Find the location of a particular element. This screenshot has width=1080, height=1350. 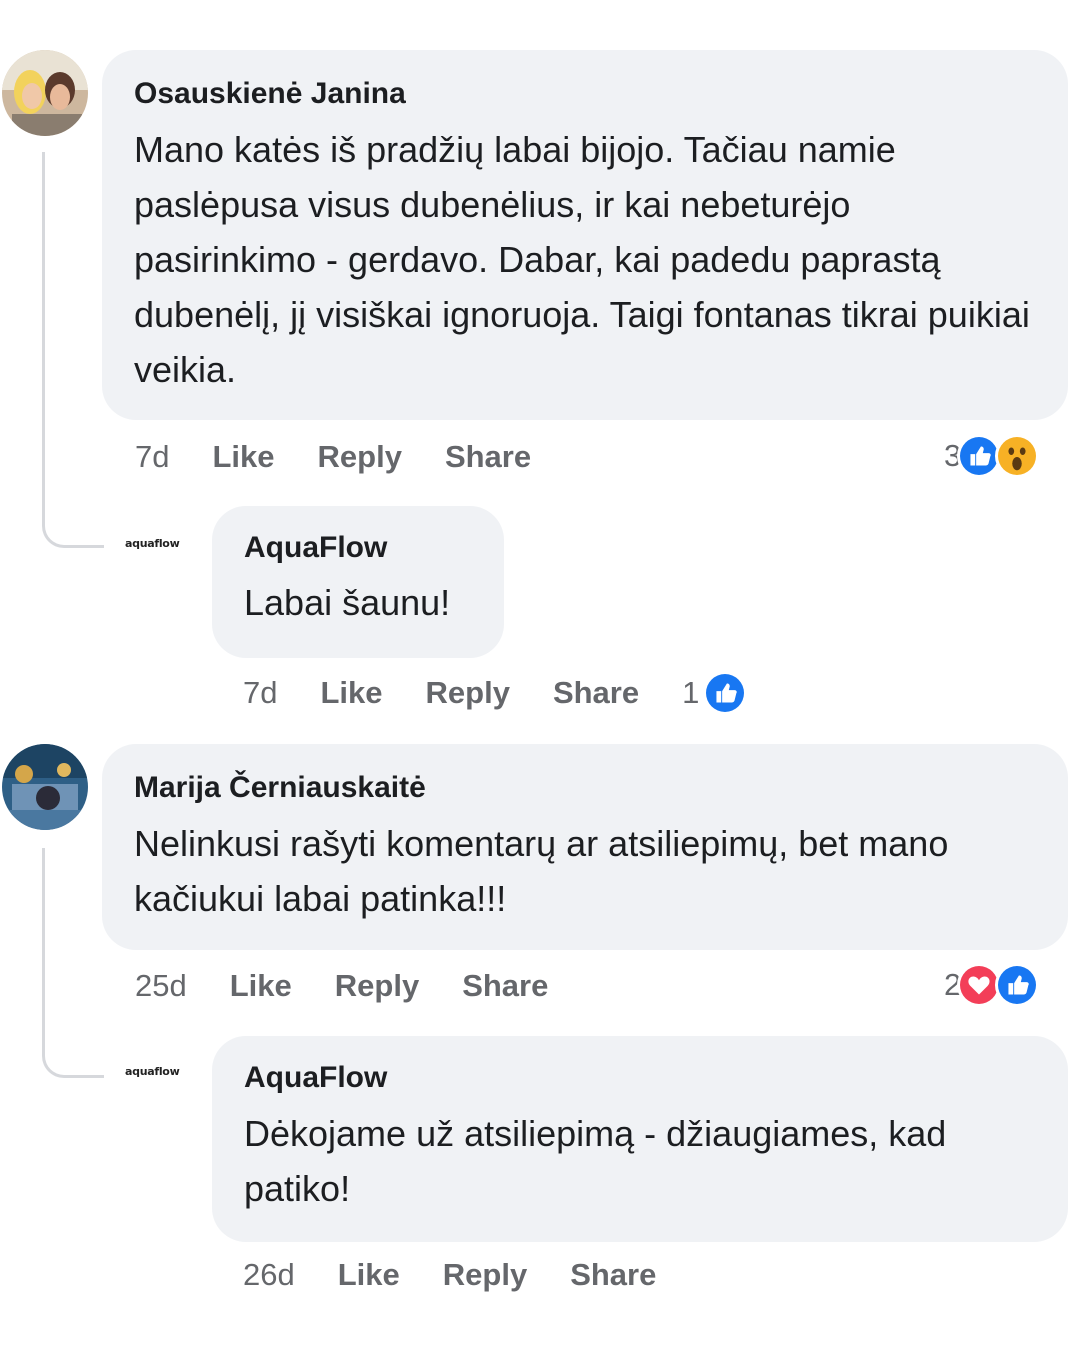

reaction-count: 1 is located at coordinates (690, 693).